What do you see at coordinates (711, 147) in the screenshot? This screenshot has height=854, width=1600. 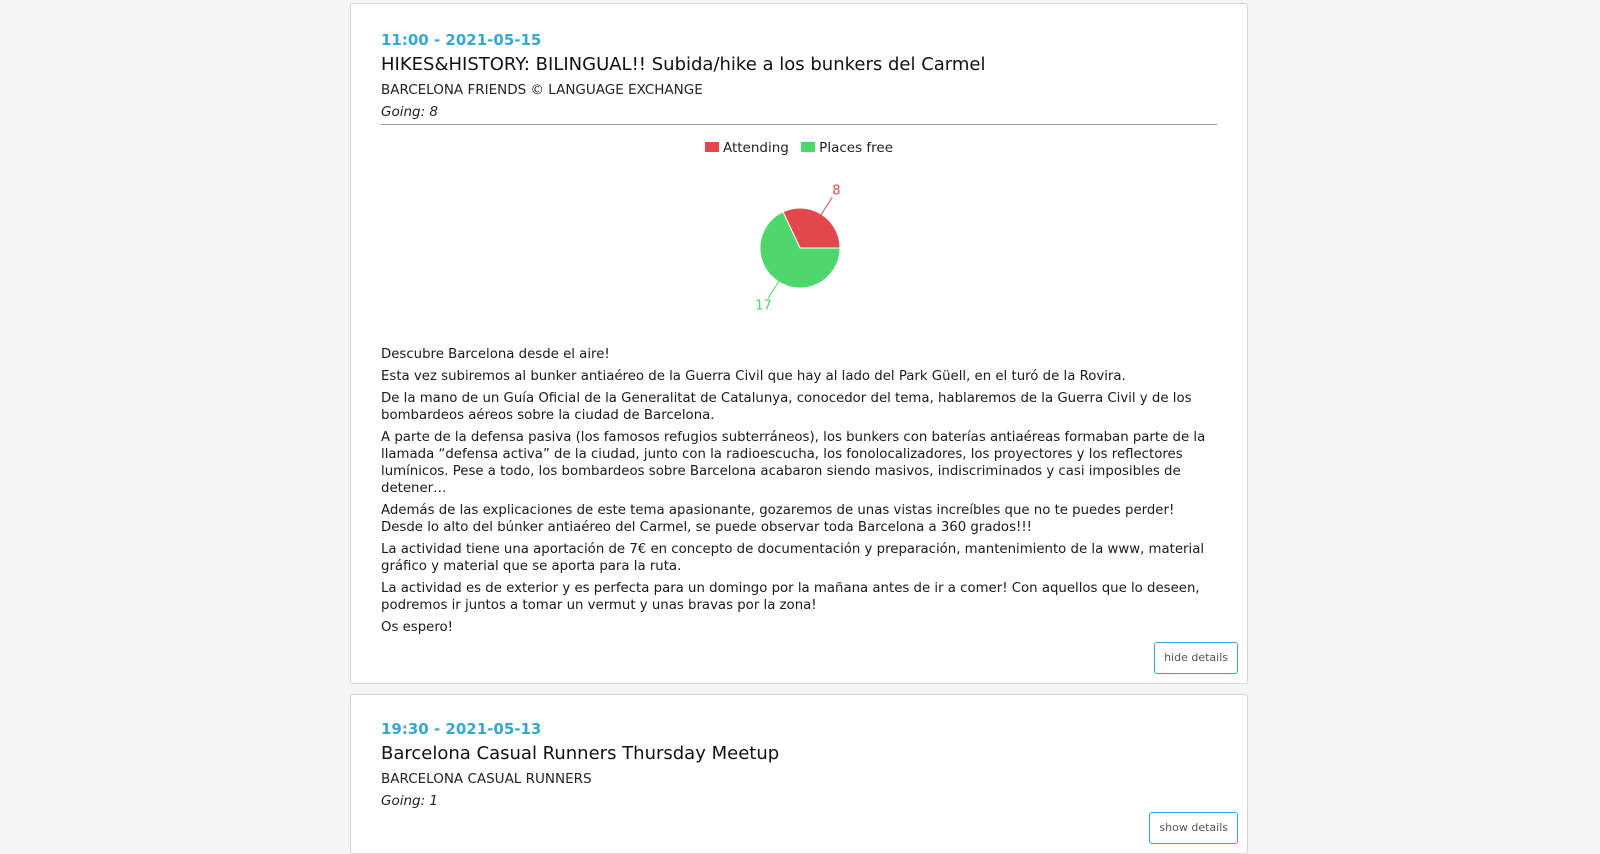 I see `legend-swatch-attending` at bounding box center [711, 147].